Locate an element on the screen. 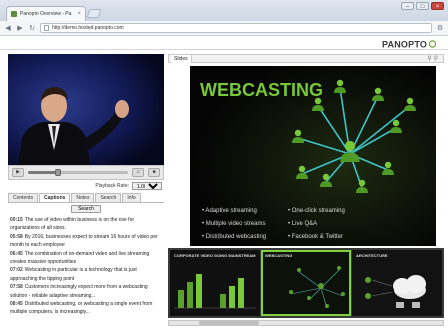  tab-search: Search is located at coordinates (108, 197).